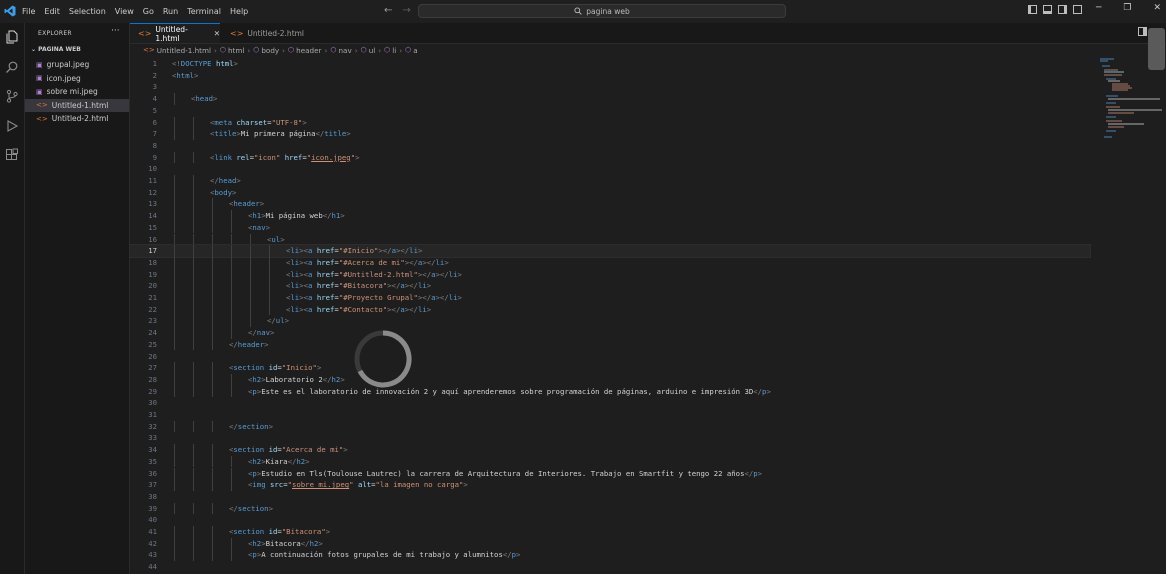 Image resolution: width=1166 pixels, height=574 pixels. I want to click on toggle-panel-icon, so click(1047, 9).